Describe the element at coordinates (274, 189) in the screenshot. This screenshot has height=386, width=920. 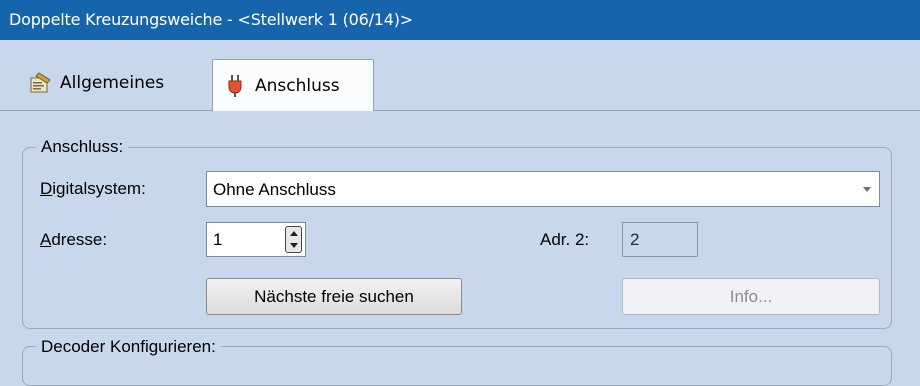
I see `digitalsystem-value: Ohne Anschluss` at that location.